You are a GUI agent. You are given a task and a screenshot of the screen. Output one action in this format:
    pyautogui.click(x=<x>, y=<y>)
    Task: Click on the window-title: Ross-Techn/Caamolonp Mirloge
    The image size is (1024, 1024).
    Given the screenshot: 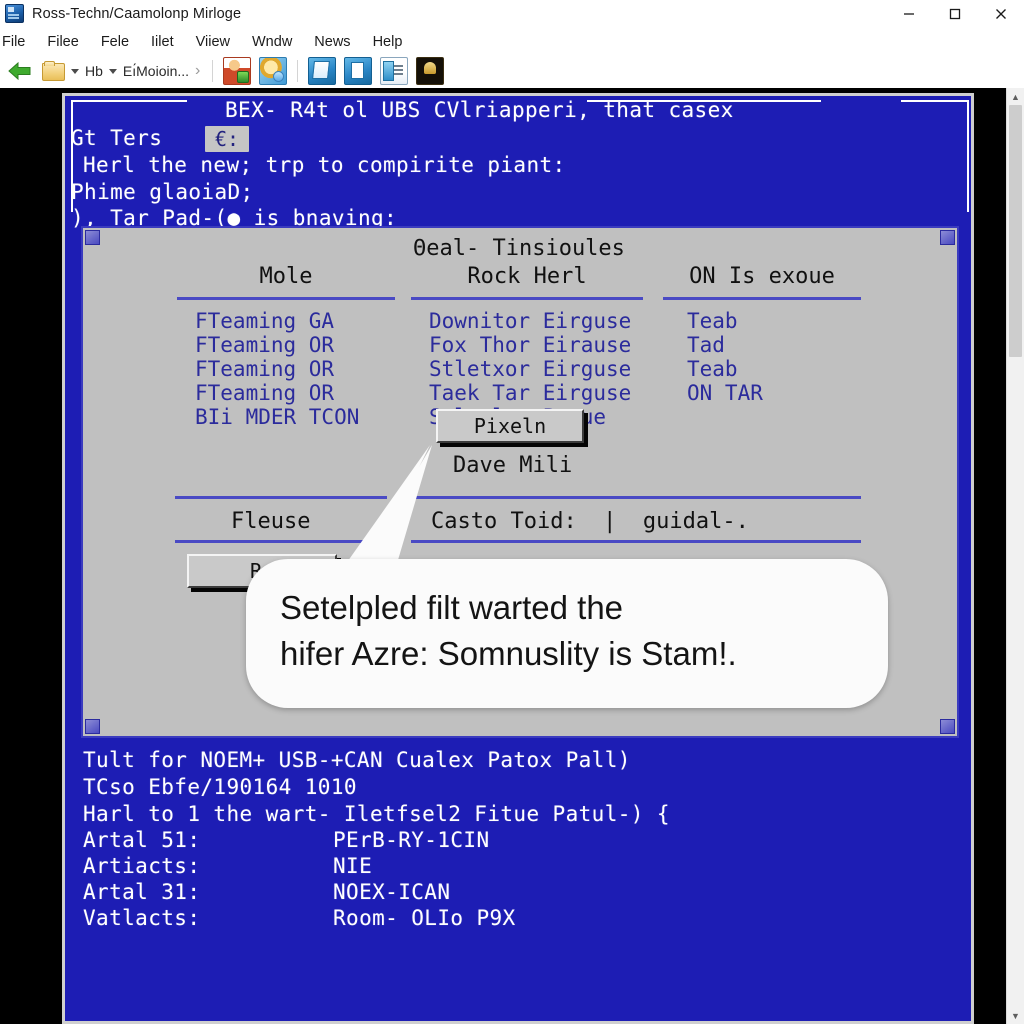 What is the action you would take?
    pyautogui.click(x=137, y=13)
    